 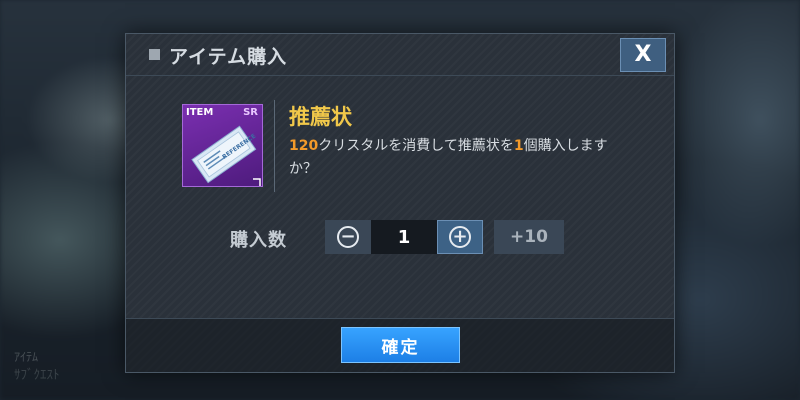 I want to click on item-rarity: SR, so click(x=250, y=112).